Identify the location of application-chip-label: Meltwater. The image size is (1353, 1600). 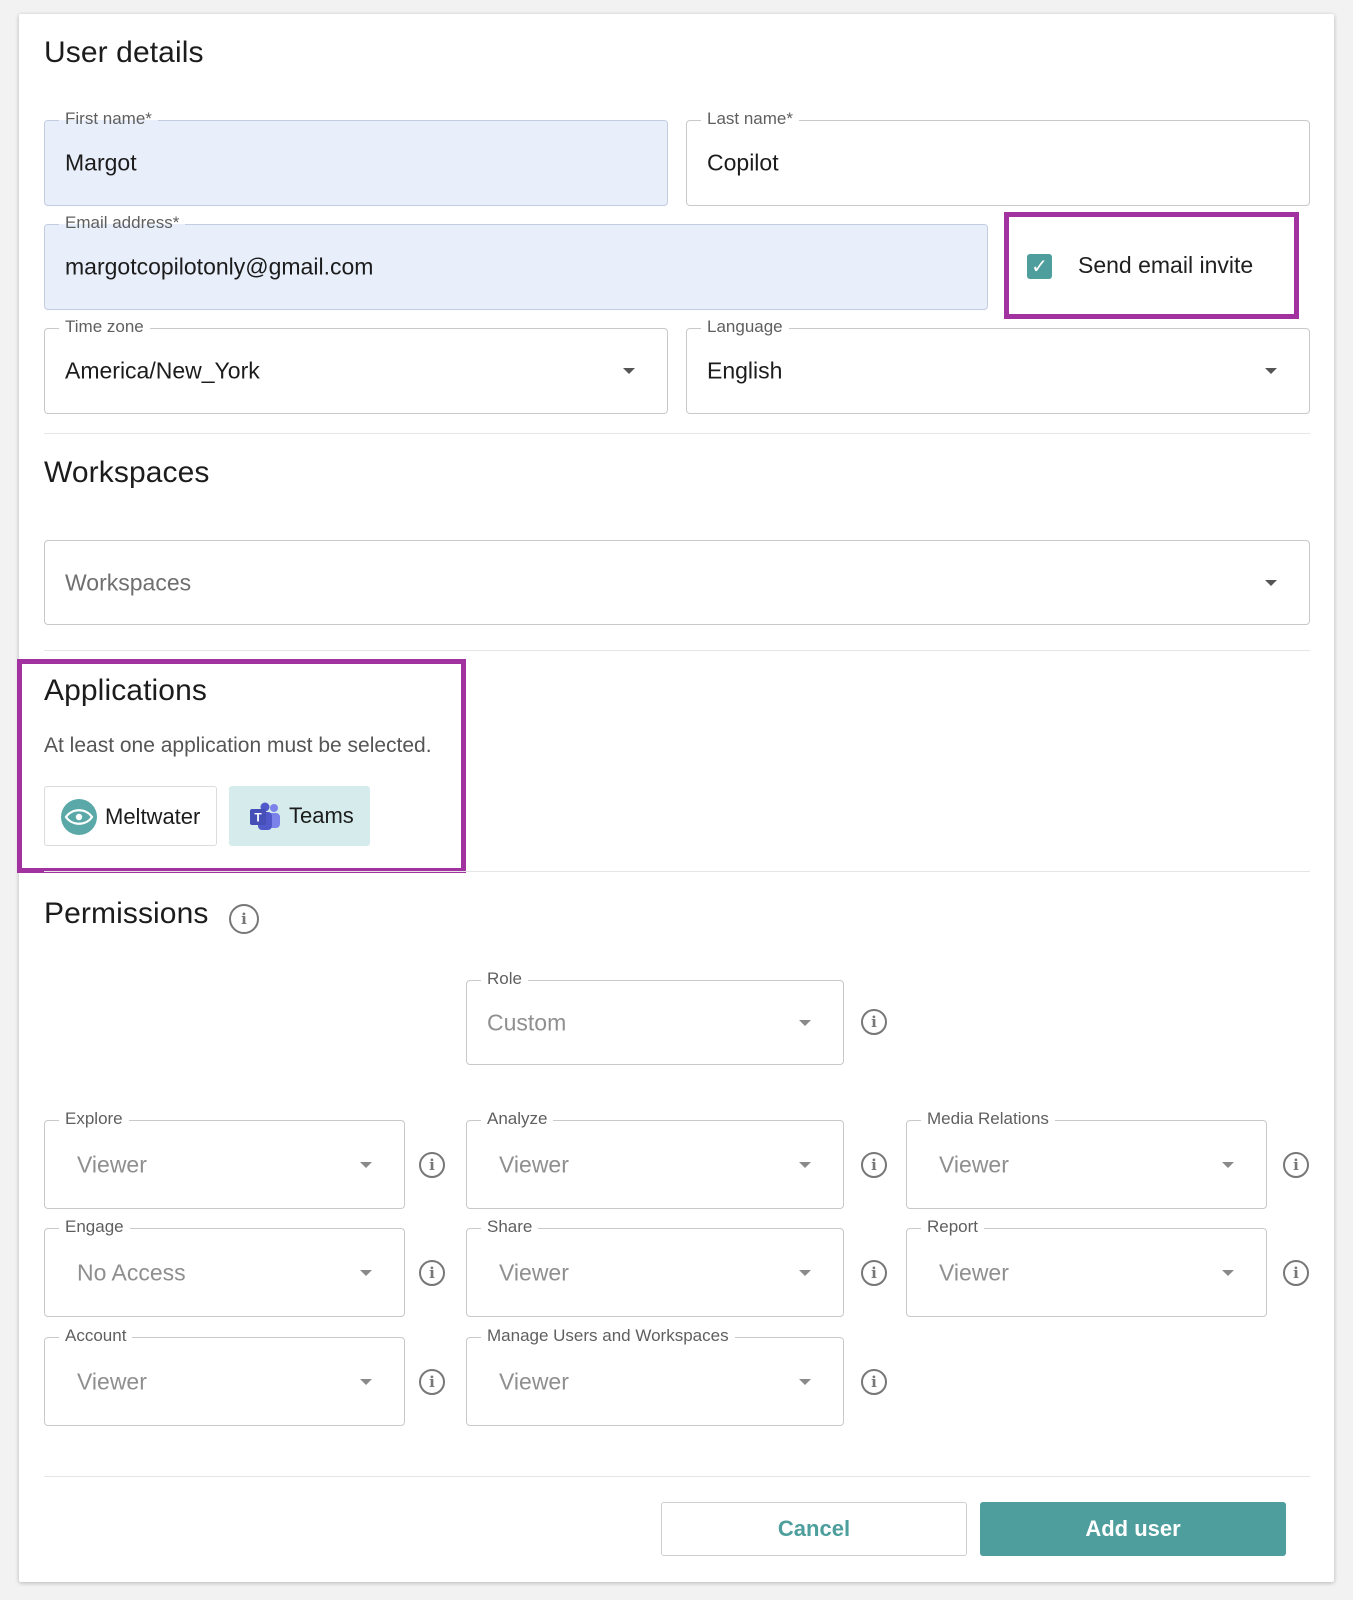
(153, 816).